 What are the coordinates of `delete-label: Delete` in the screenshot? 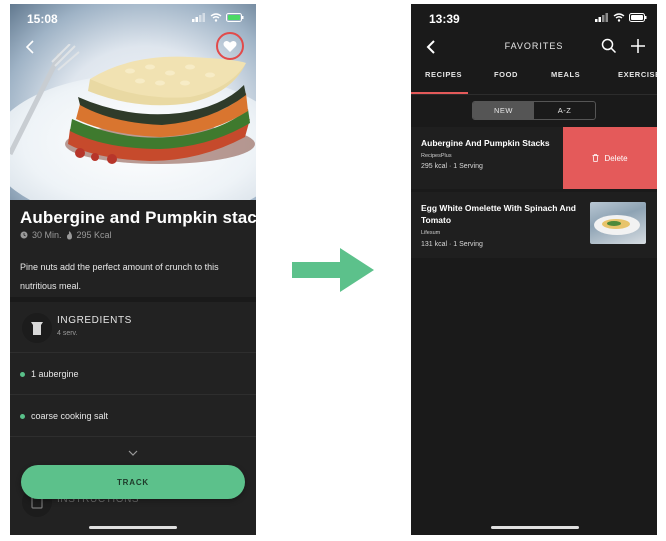 It's located at (616, 158).